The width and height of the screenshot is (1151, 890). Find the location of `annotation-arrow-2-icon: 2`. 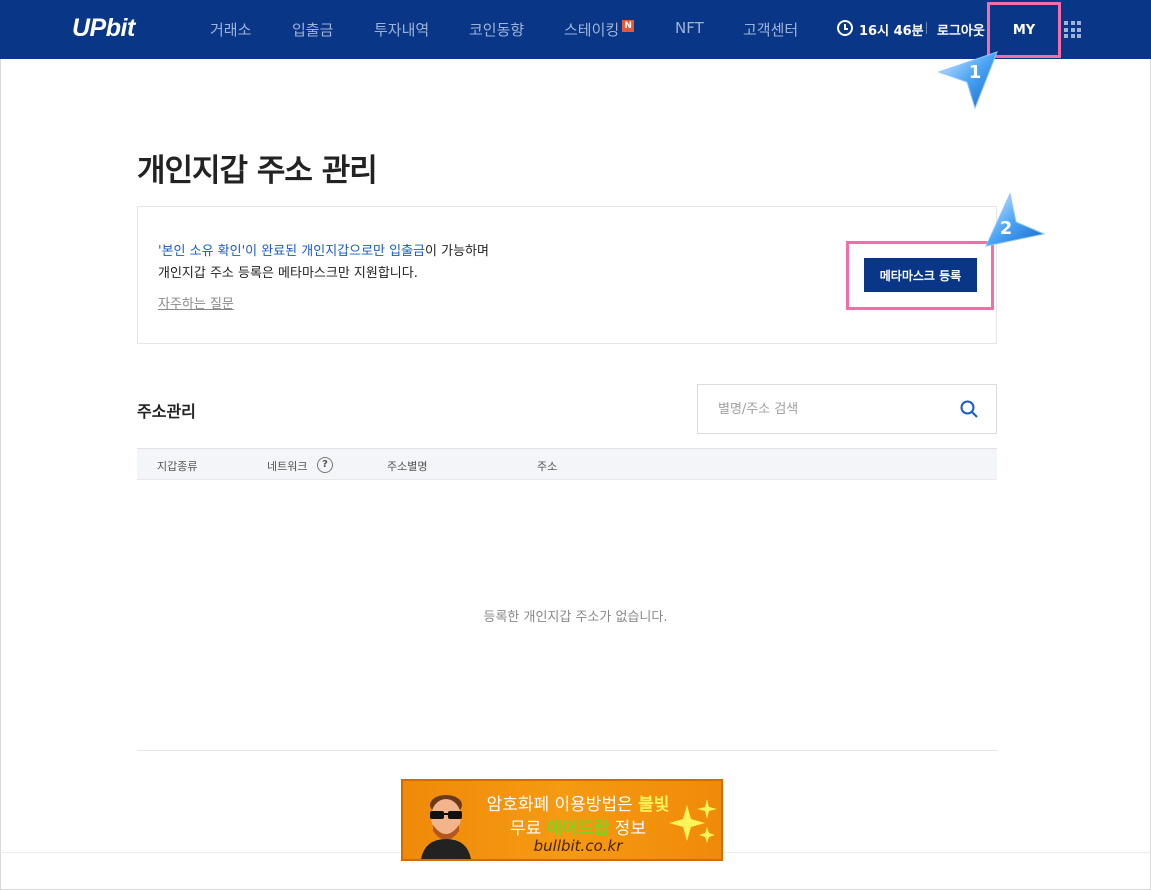

annotation-arrow-2-icon: 2 is located at coordinates (1015, 219).